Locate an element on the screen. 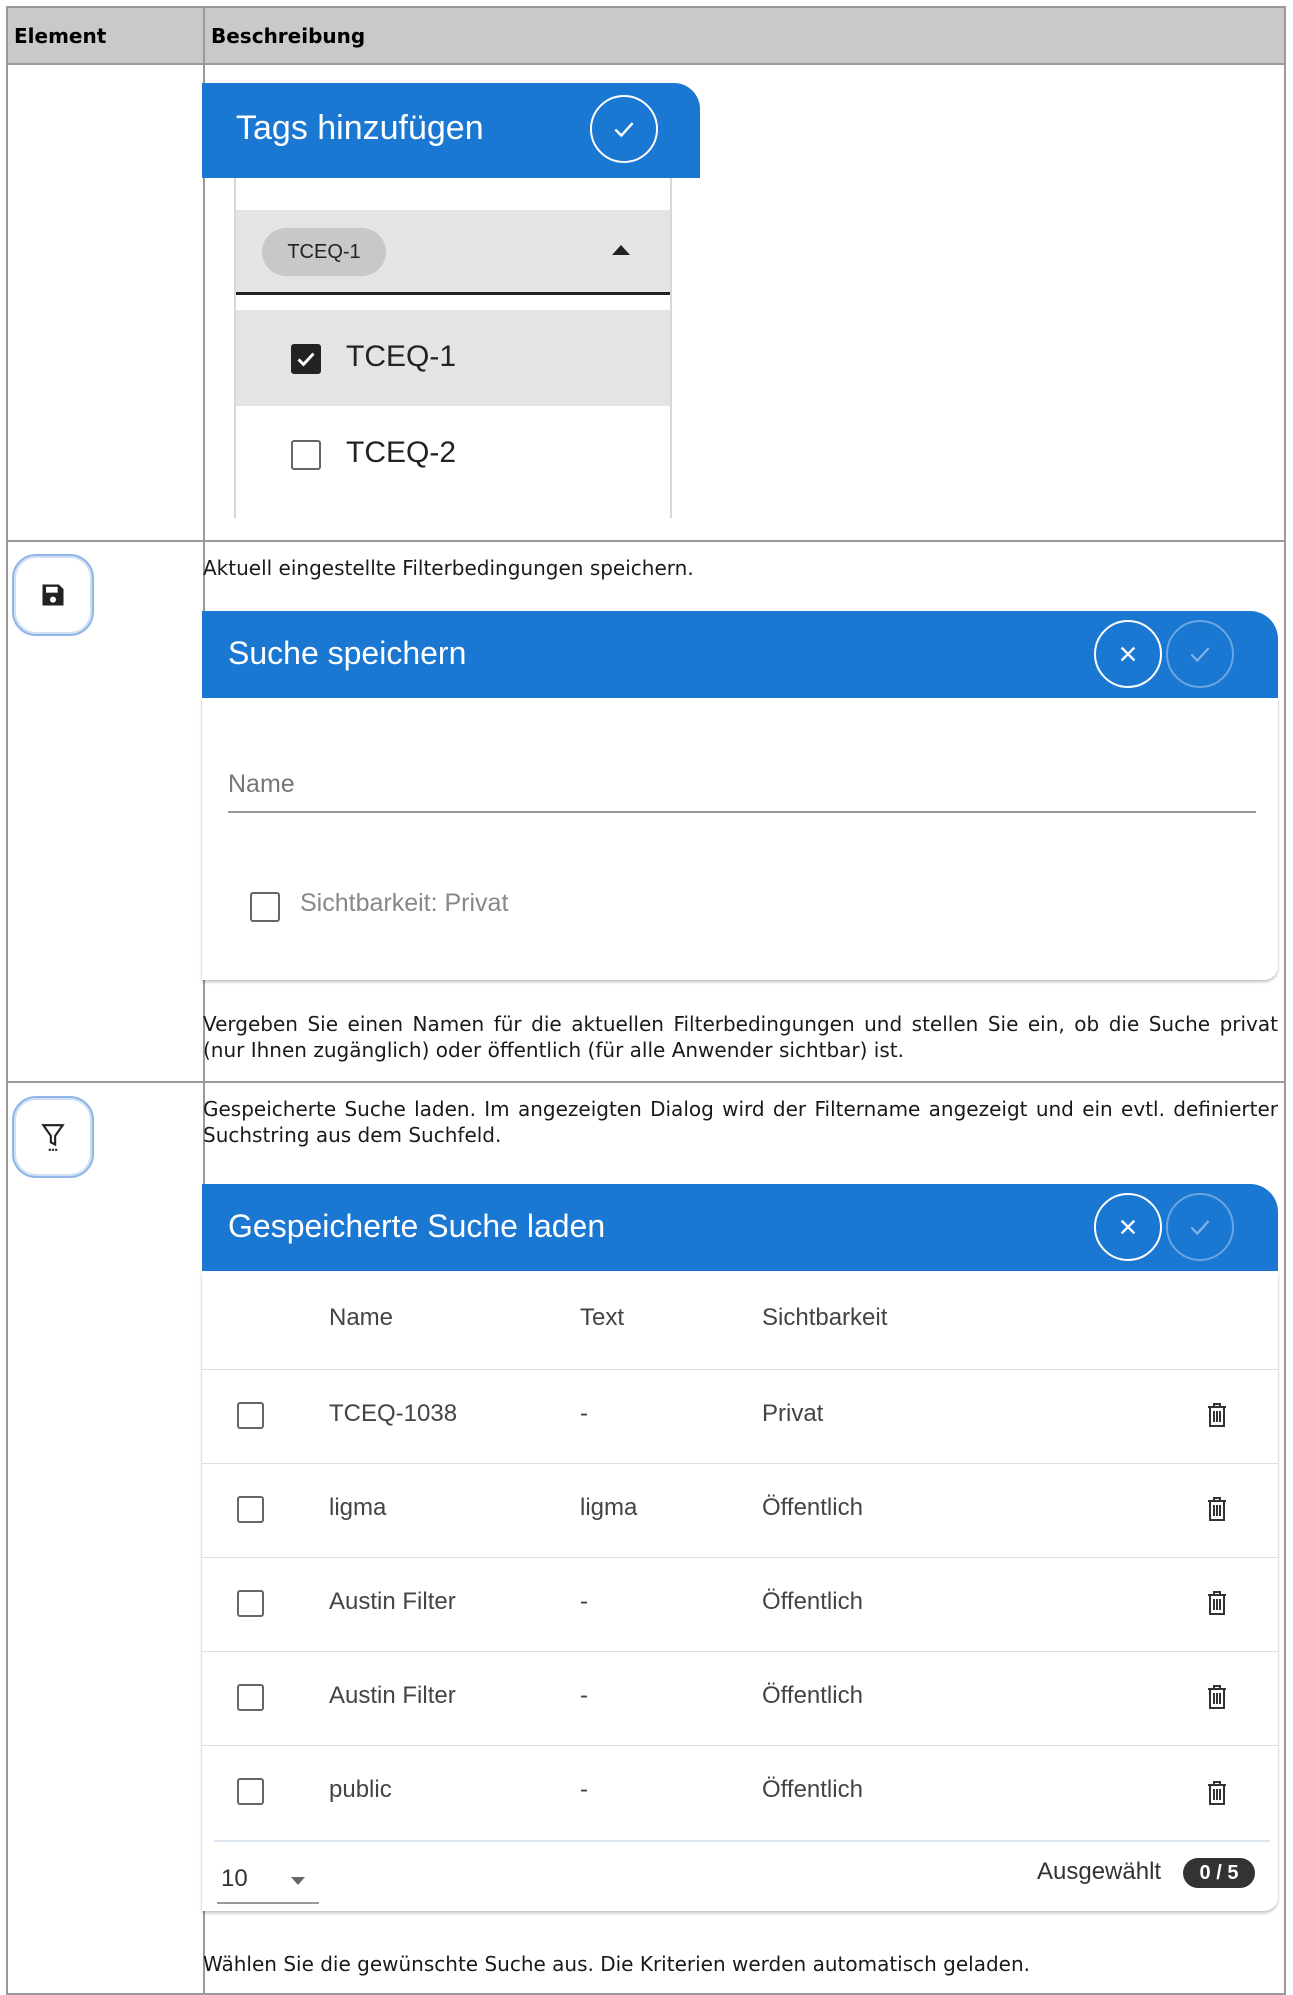 This screenshot has height=1995, width=1293. filter-icon is located at coordinates (53, 1137).